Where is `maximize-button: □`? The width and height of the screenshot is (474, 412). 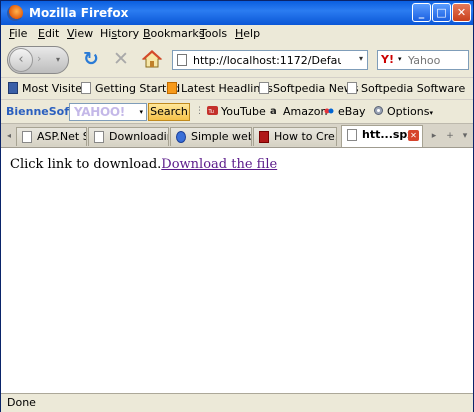
maximize-button: □ is located at coordinates (441, 12).